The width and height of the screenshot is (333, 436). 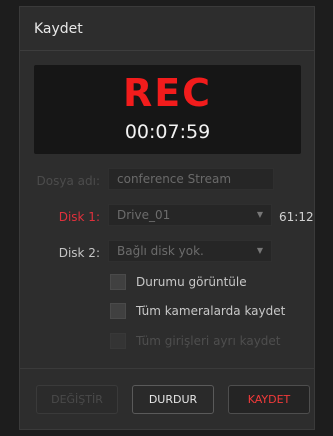 I want to click on disk2-value: Bağlı disk yok., so click(x=160, y=251).